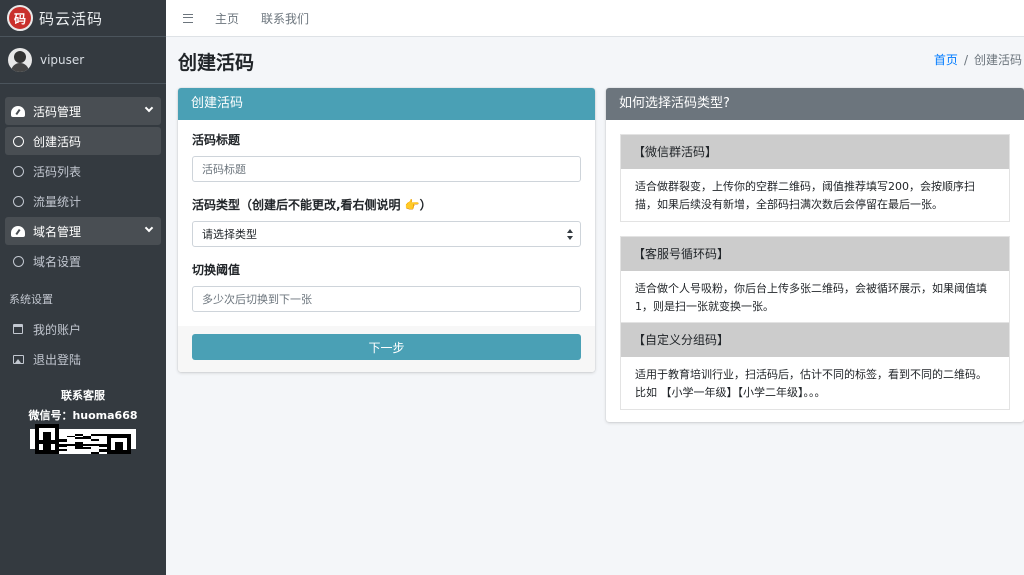 Image resolution: width=1024 pixels, height=575 pixels. Describe the element at coordinates (57, 111) in the screenshot. I see `sidebar-group-label: 活码管理` at that location.